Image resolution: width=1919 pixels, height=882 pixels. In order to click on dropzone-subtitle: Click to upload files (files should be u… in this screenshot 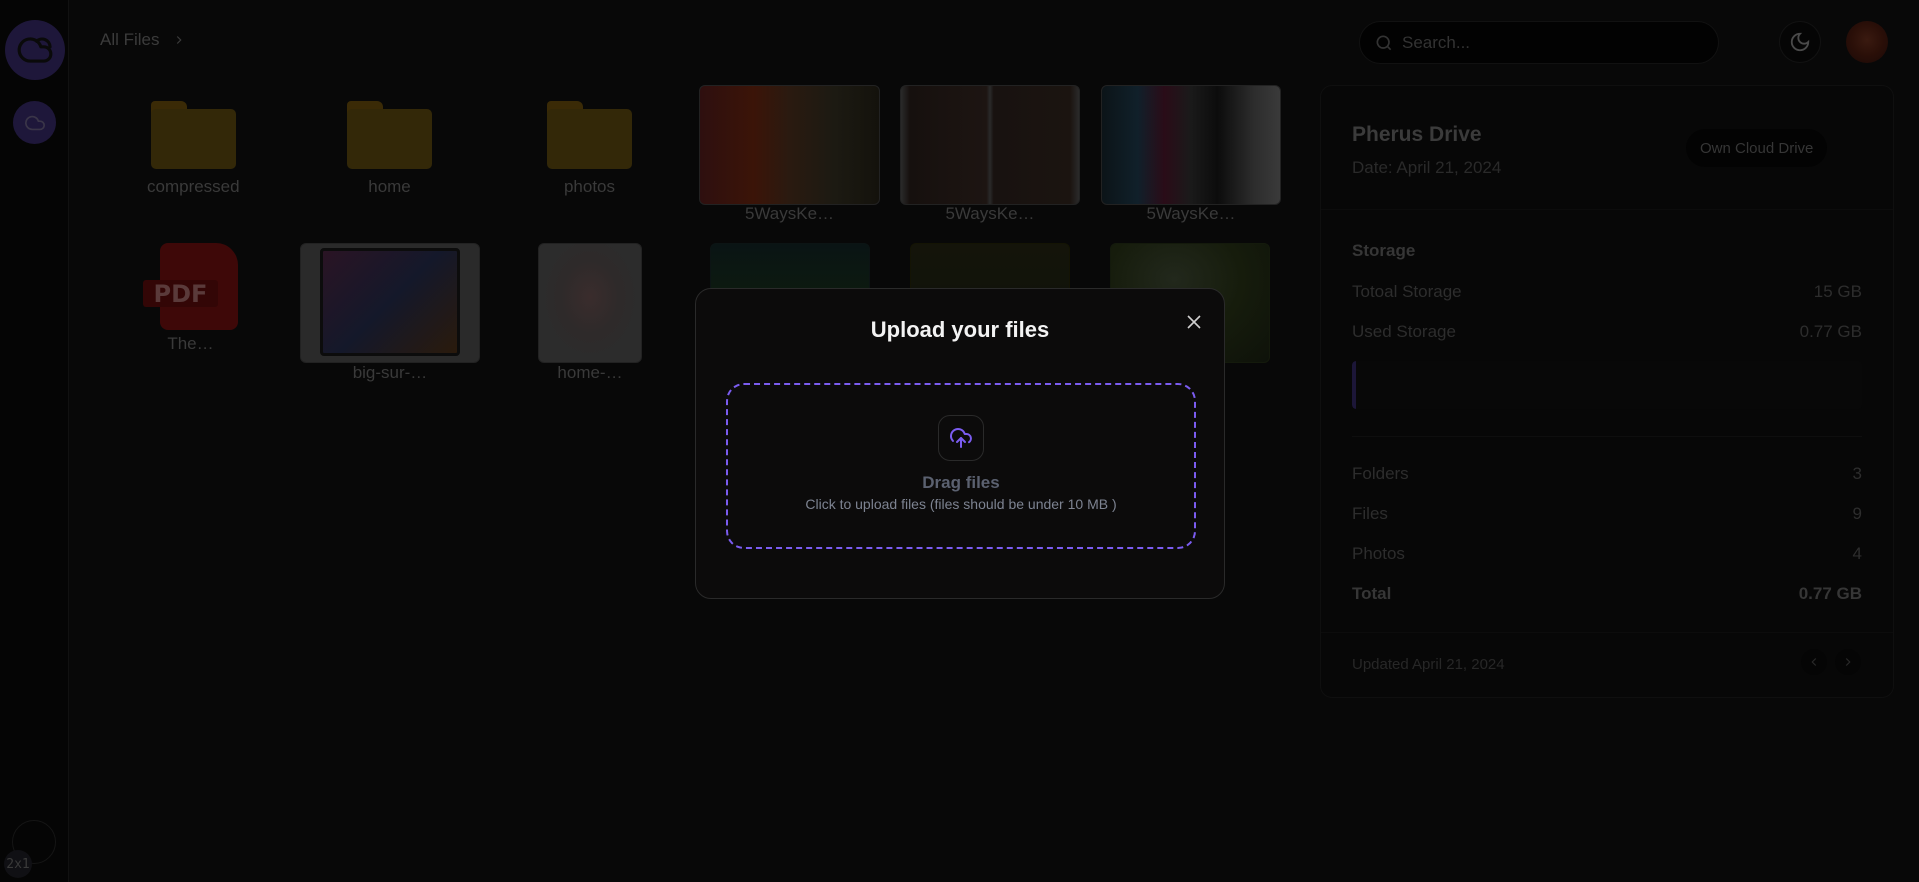, I will do `click(961, 504)`.